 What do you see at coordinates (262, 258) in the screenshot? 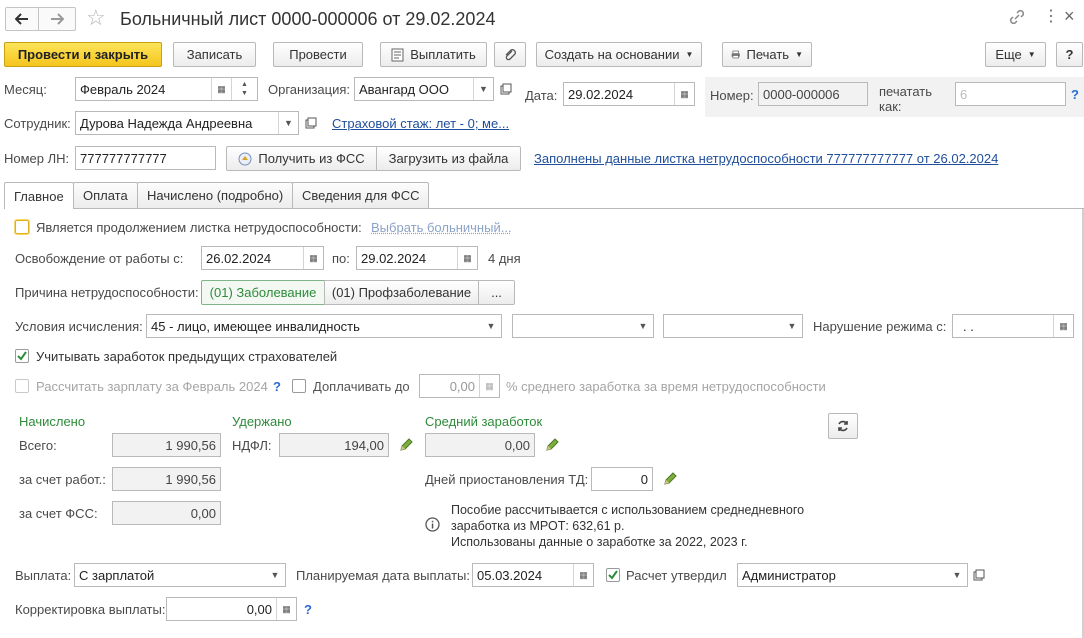
I see `release-from-field: 26.02.2024 ▦` at bounding box center [262, 258].